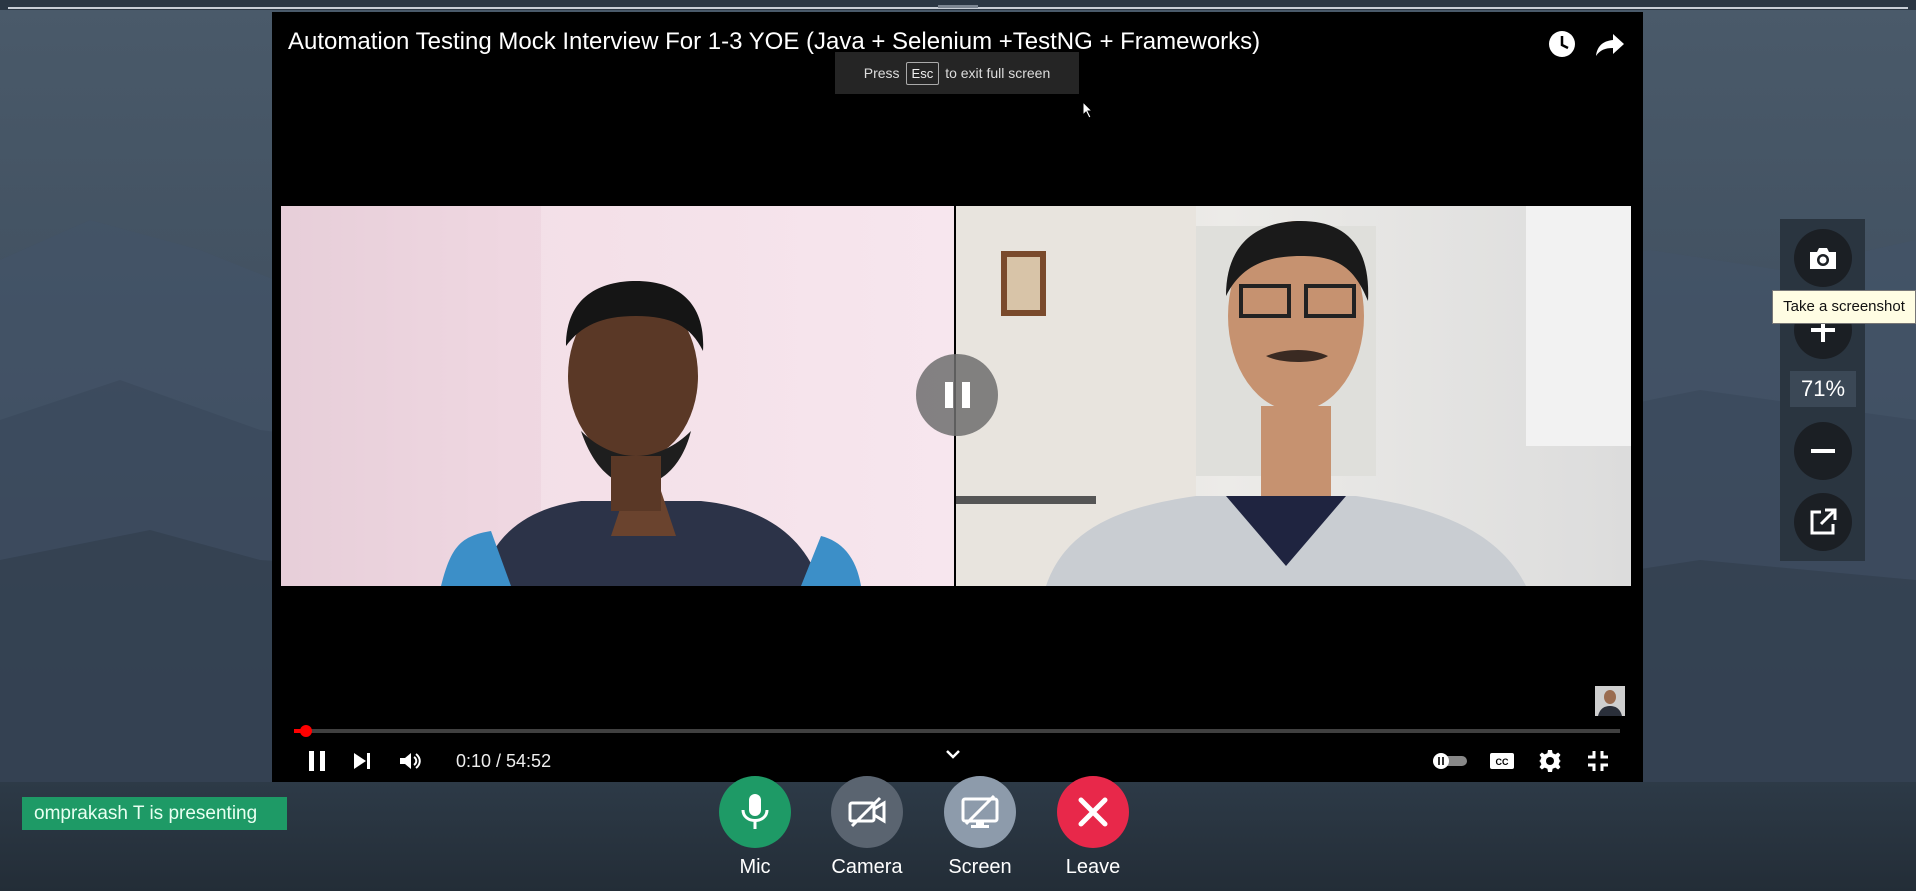 This screenshot has width=1916, height=891. Describe the element at coordinates (953, 754) in the screenshot. I see `chevron-down-icon` at that location.